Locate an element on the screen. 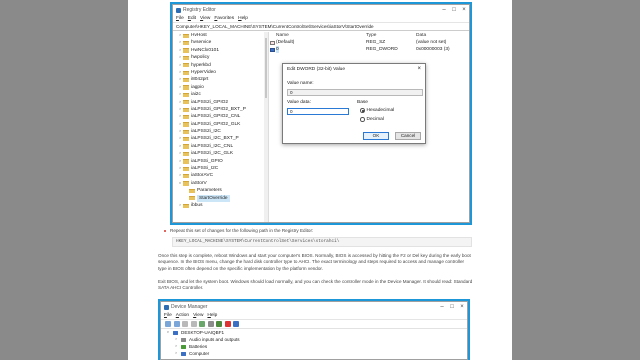 The image size is (640, 360). tree-key: > HwNClx0101 is located at coordinates (220, 50).